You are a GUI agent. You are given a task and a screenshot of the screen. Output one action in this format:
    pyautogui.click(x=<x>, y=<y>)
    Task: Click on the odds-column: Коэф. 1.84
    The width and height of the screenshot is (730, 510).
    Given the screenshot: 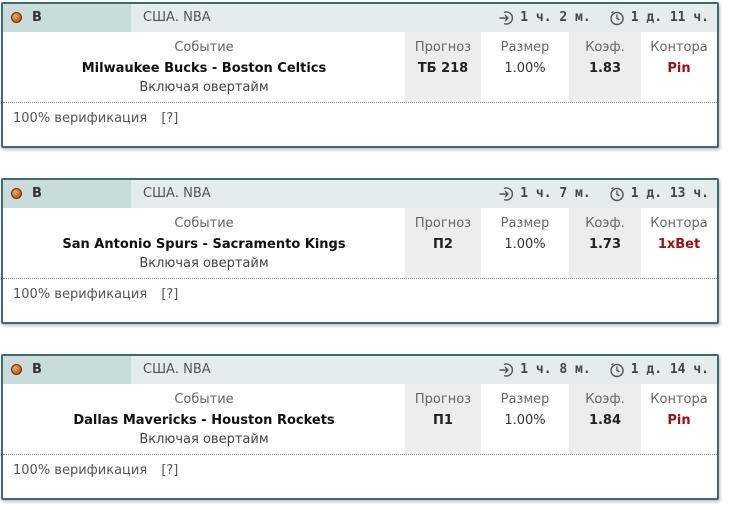 What is the action you would take?
    pyautogui.click(x=605, y=419)
    